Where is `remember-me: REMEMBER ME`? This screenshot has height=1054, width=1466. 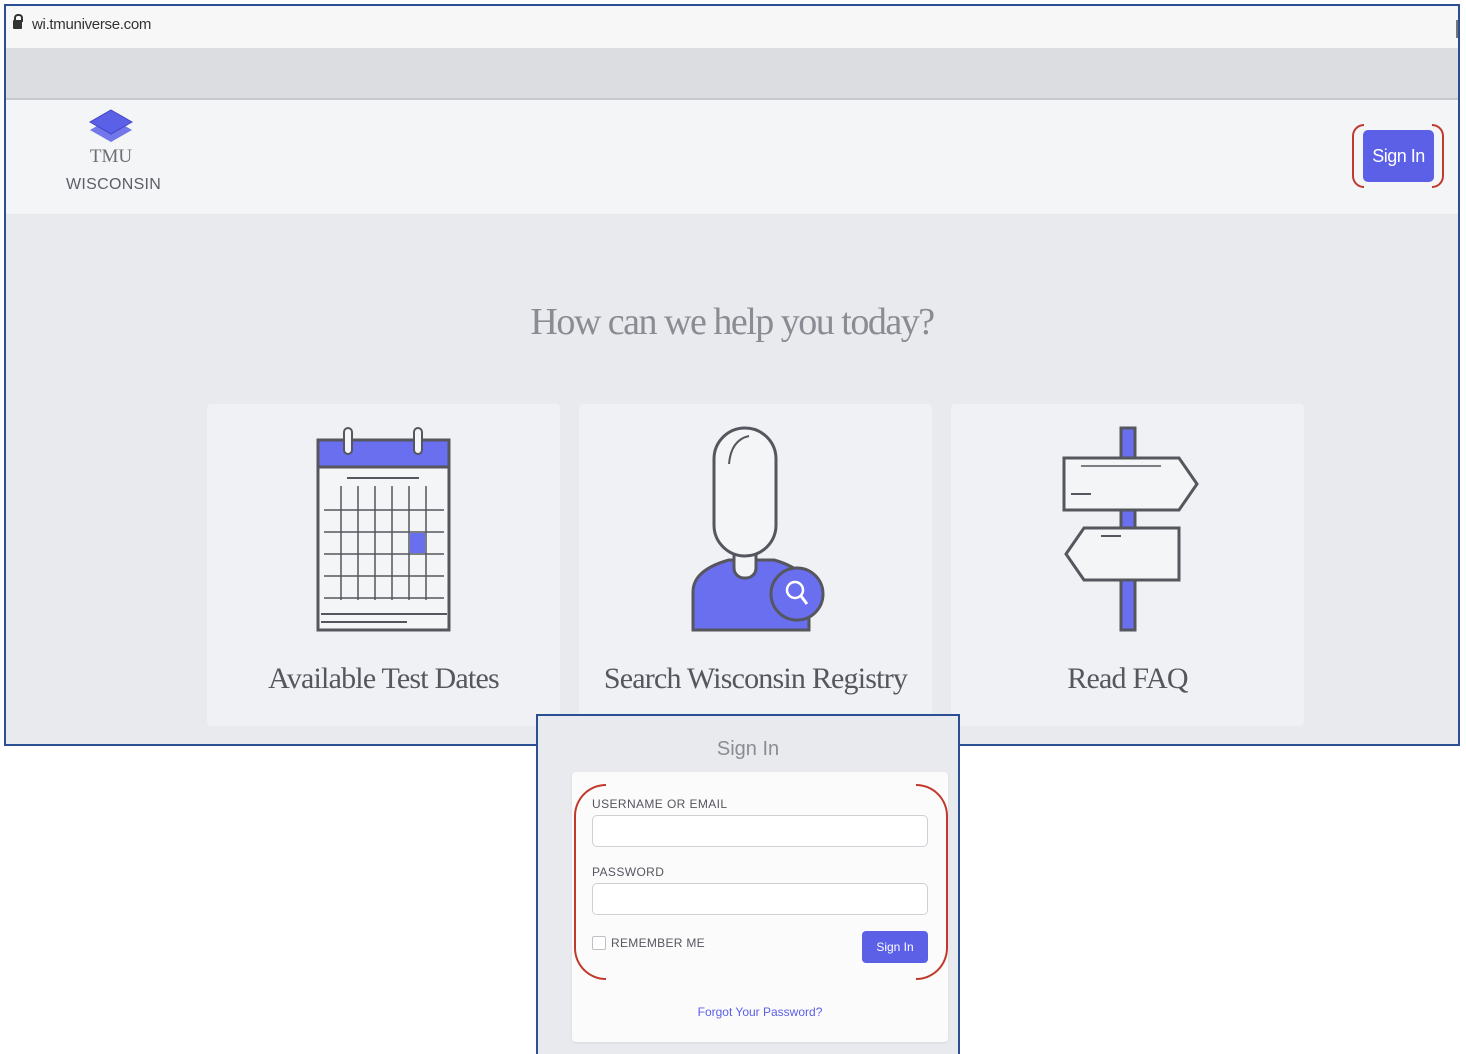
remember-me: REMEMBER ME is located at coordinates (648, 943).